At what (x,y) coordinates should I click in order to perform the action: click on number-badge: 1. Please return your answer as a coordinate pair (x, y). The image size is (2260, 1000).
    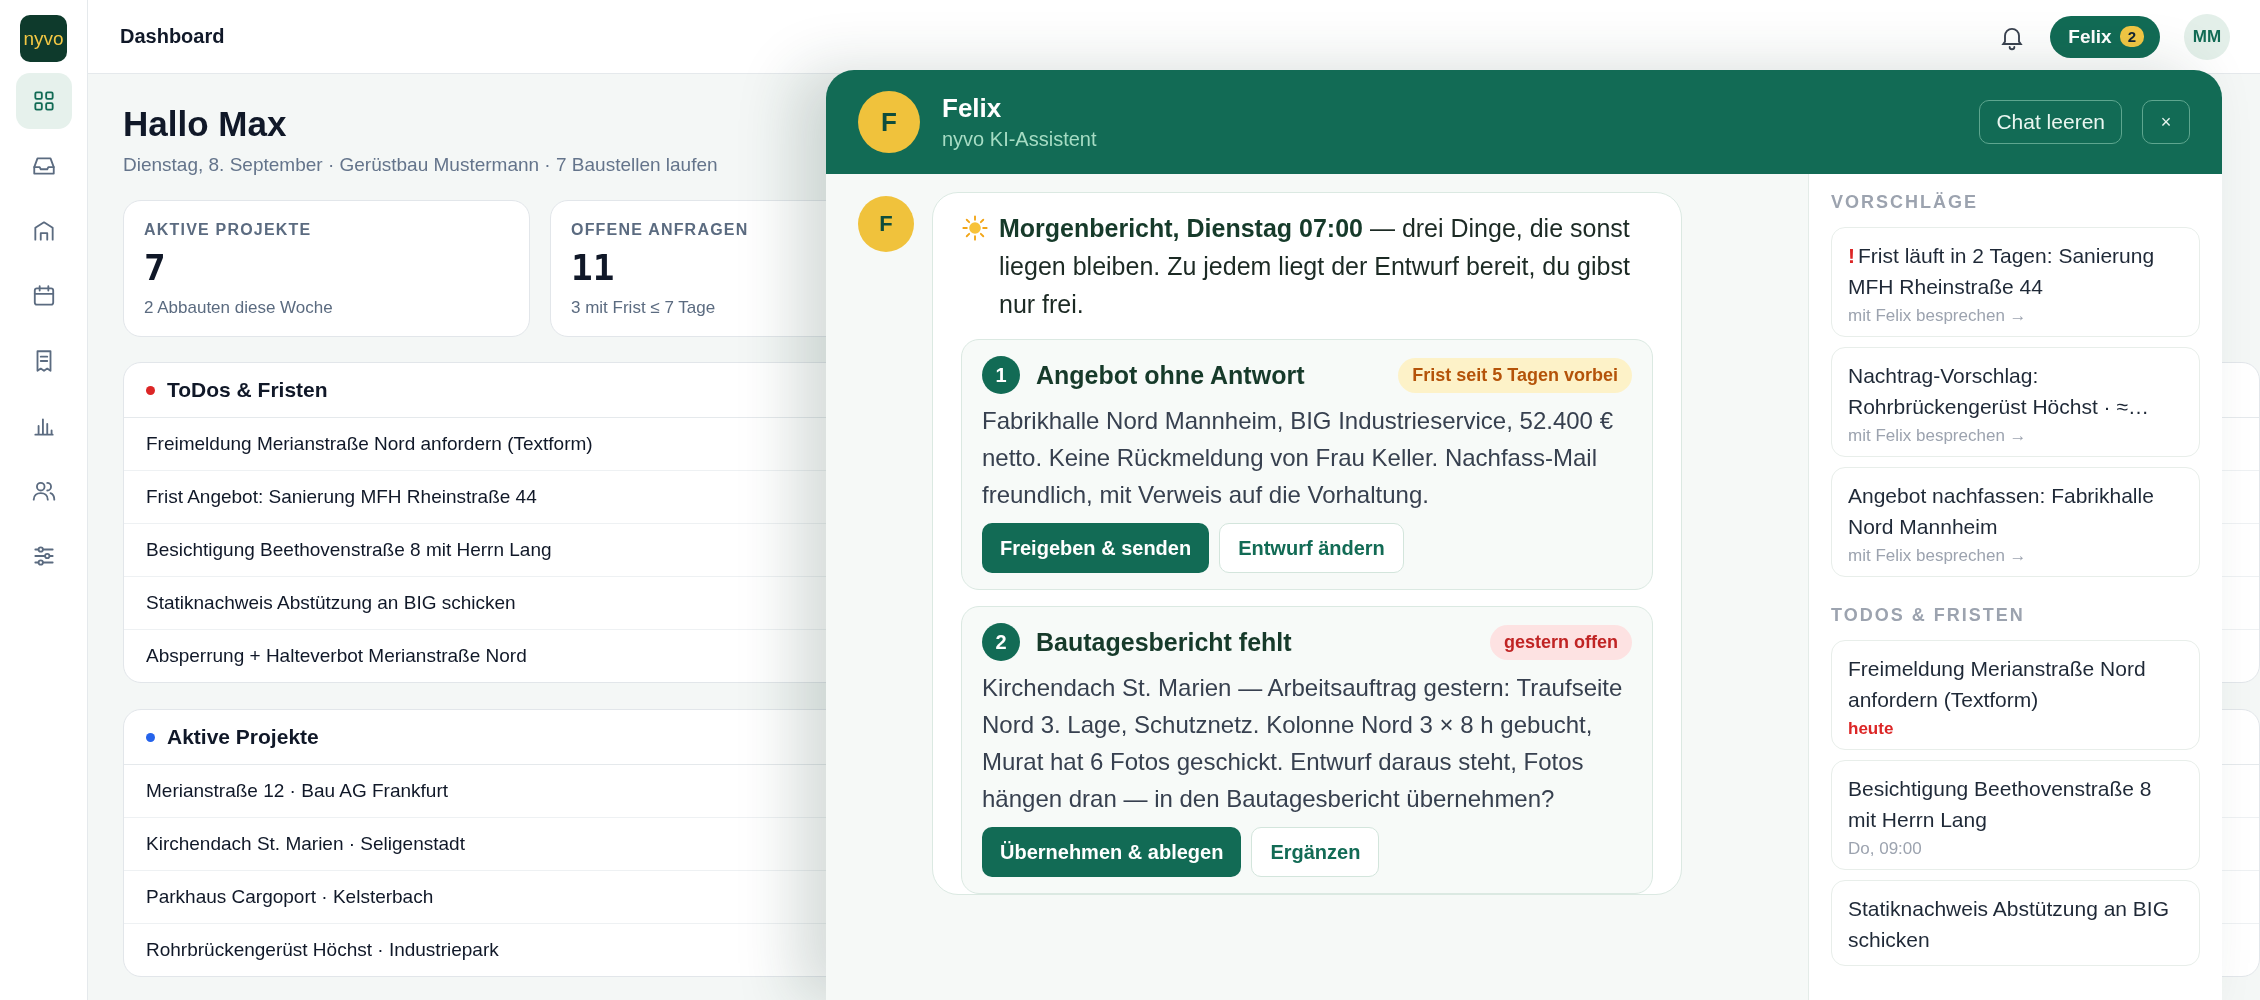
    Looking at the image, I should click on (1001, 375).